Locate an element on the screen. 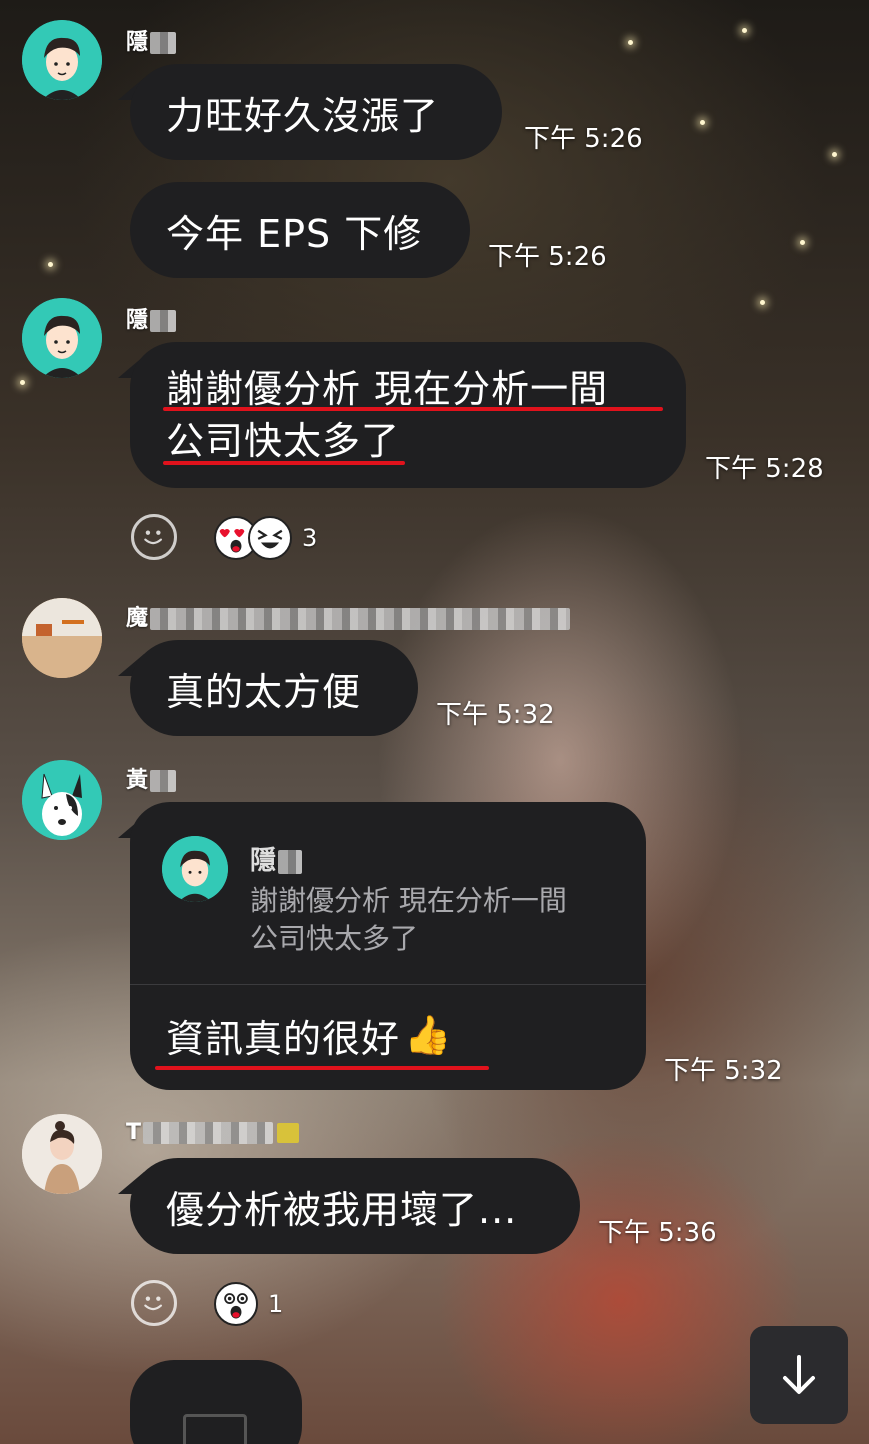 The image size is (869, 1444). message-bubble: 真的太方便 is located at coordinates (274, 688).